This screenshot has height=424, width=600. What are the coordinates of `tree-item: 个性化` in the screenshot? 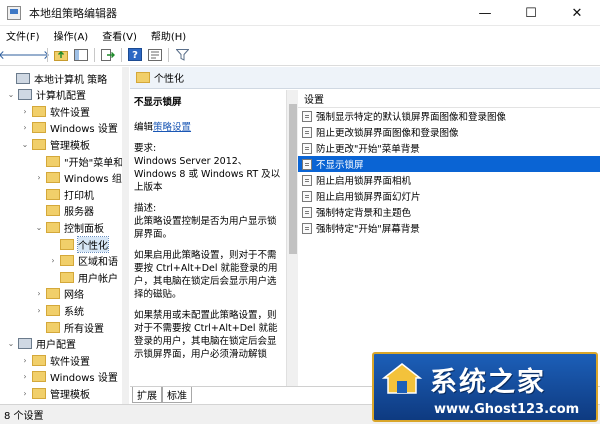 It's located at (78, 244).